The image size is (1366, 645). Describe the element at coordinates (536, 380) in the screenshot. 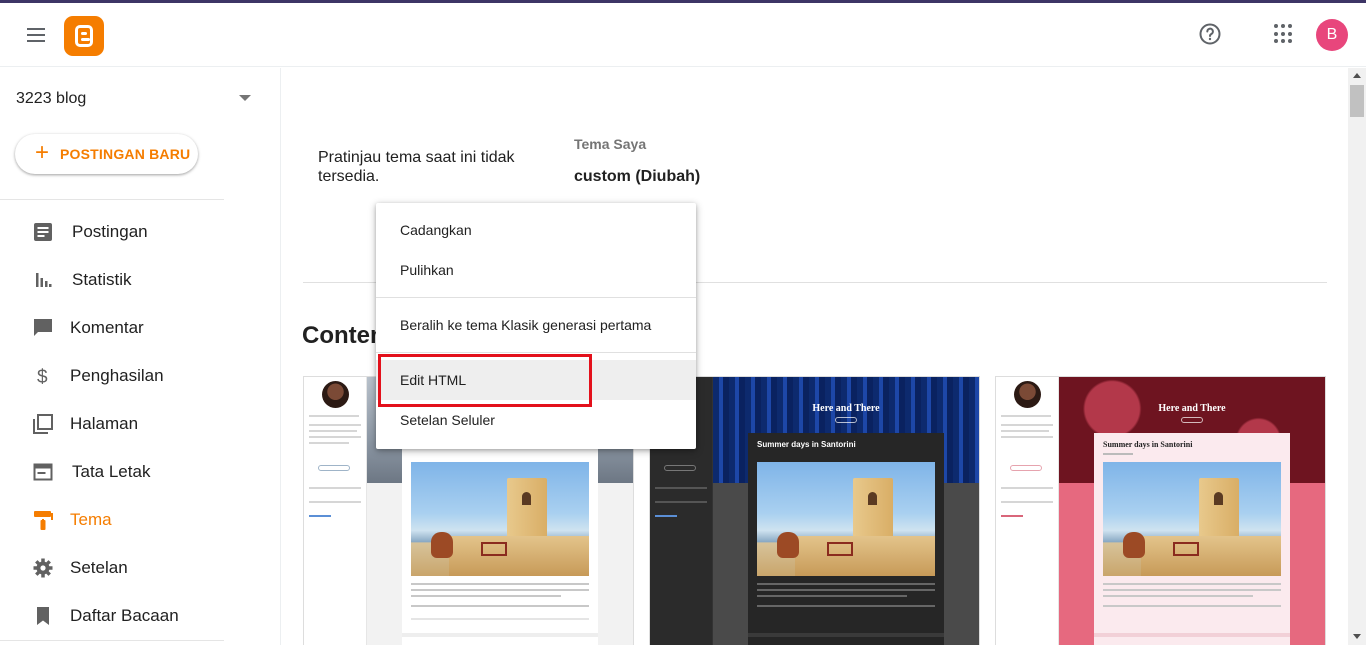

I see `menu-item-edit-html: Edit HTML` at that location.